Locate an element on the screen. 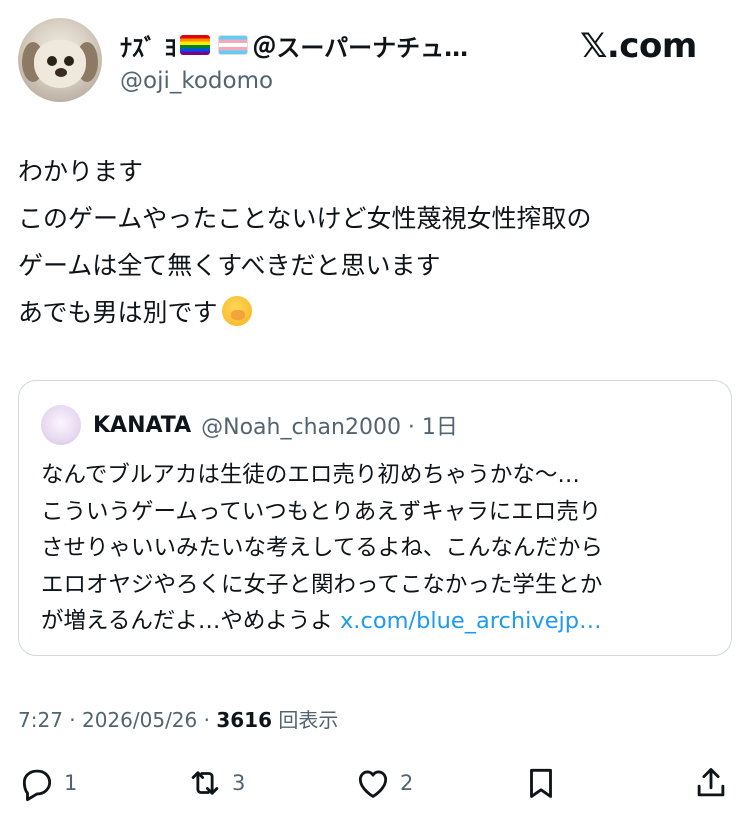 Image resolution: width=750 pixels, height=819 pixels. tweet-line: ゲームは全て無くすべきだと思います is located at coordinates (229, 265).